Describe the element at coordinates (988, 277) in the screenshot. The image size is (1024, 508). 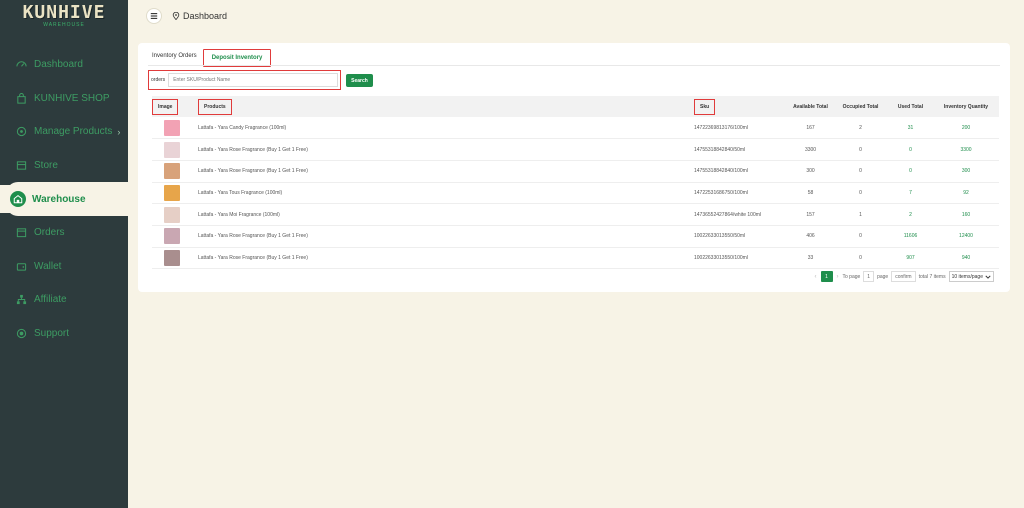
I see `chevron-down-icon` at that location.